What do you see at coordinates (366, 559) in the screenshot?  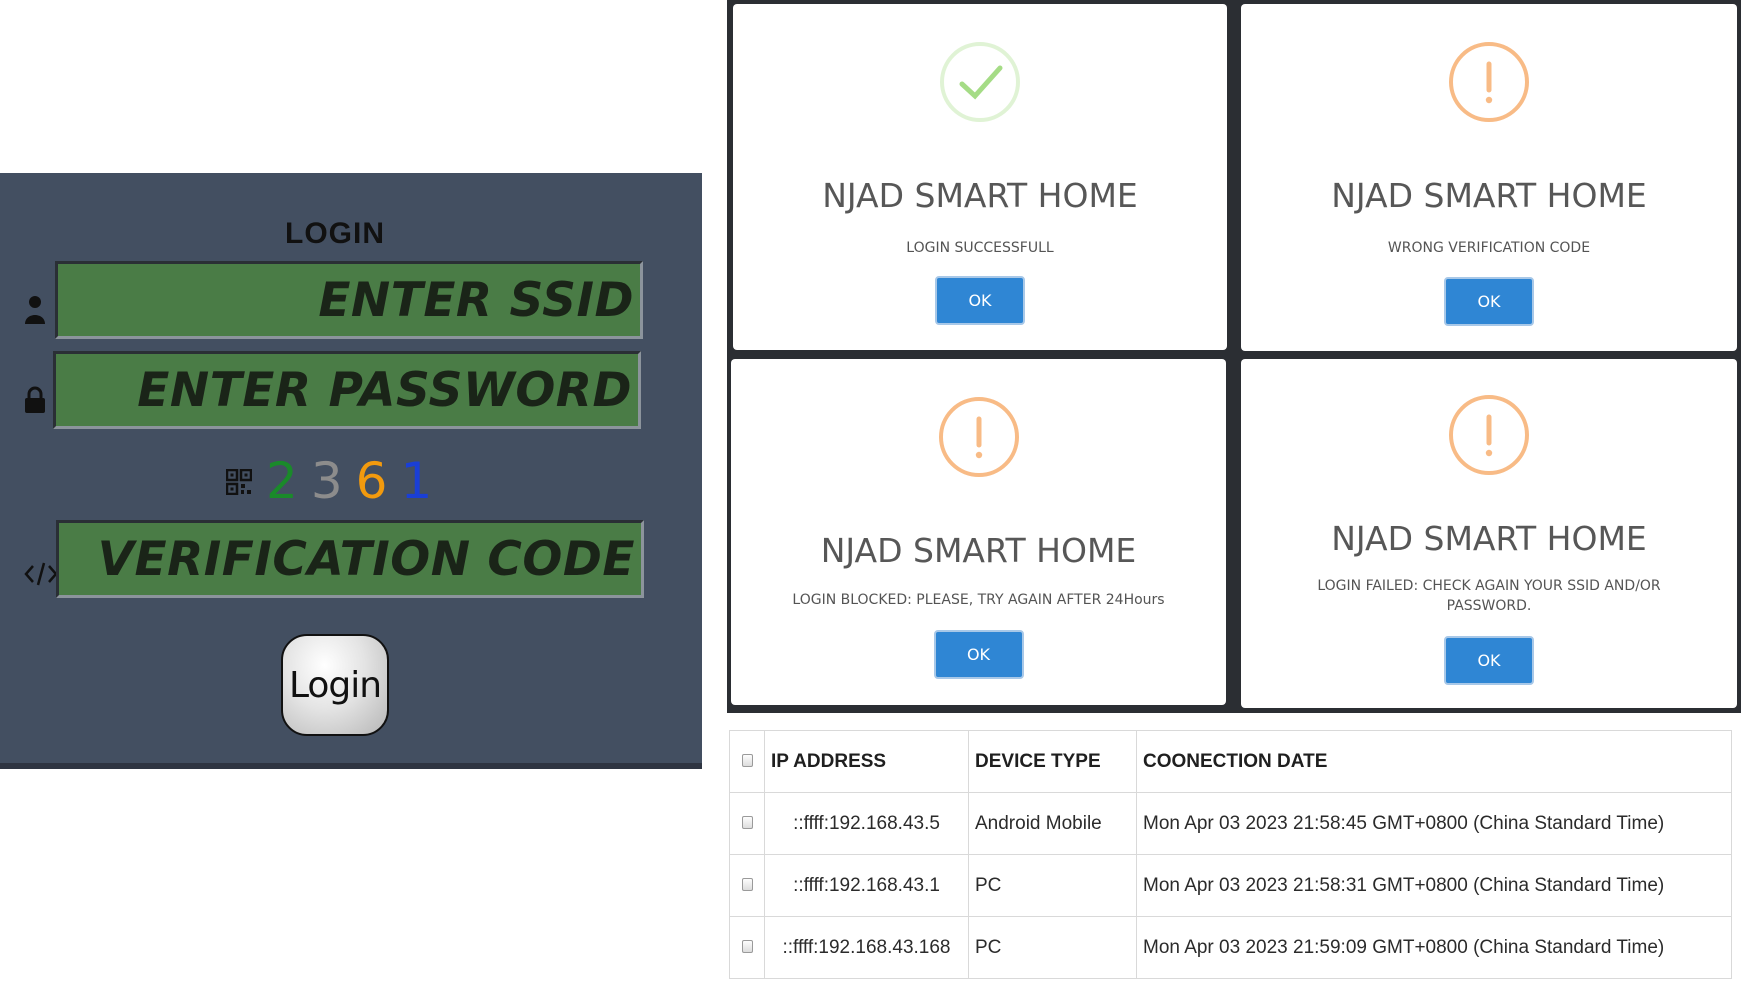 I see `verification-placeholder: VERIFICATION CODE` at bounding box center [366, 559].